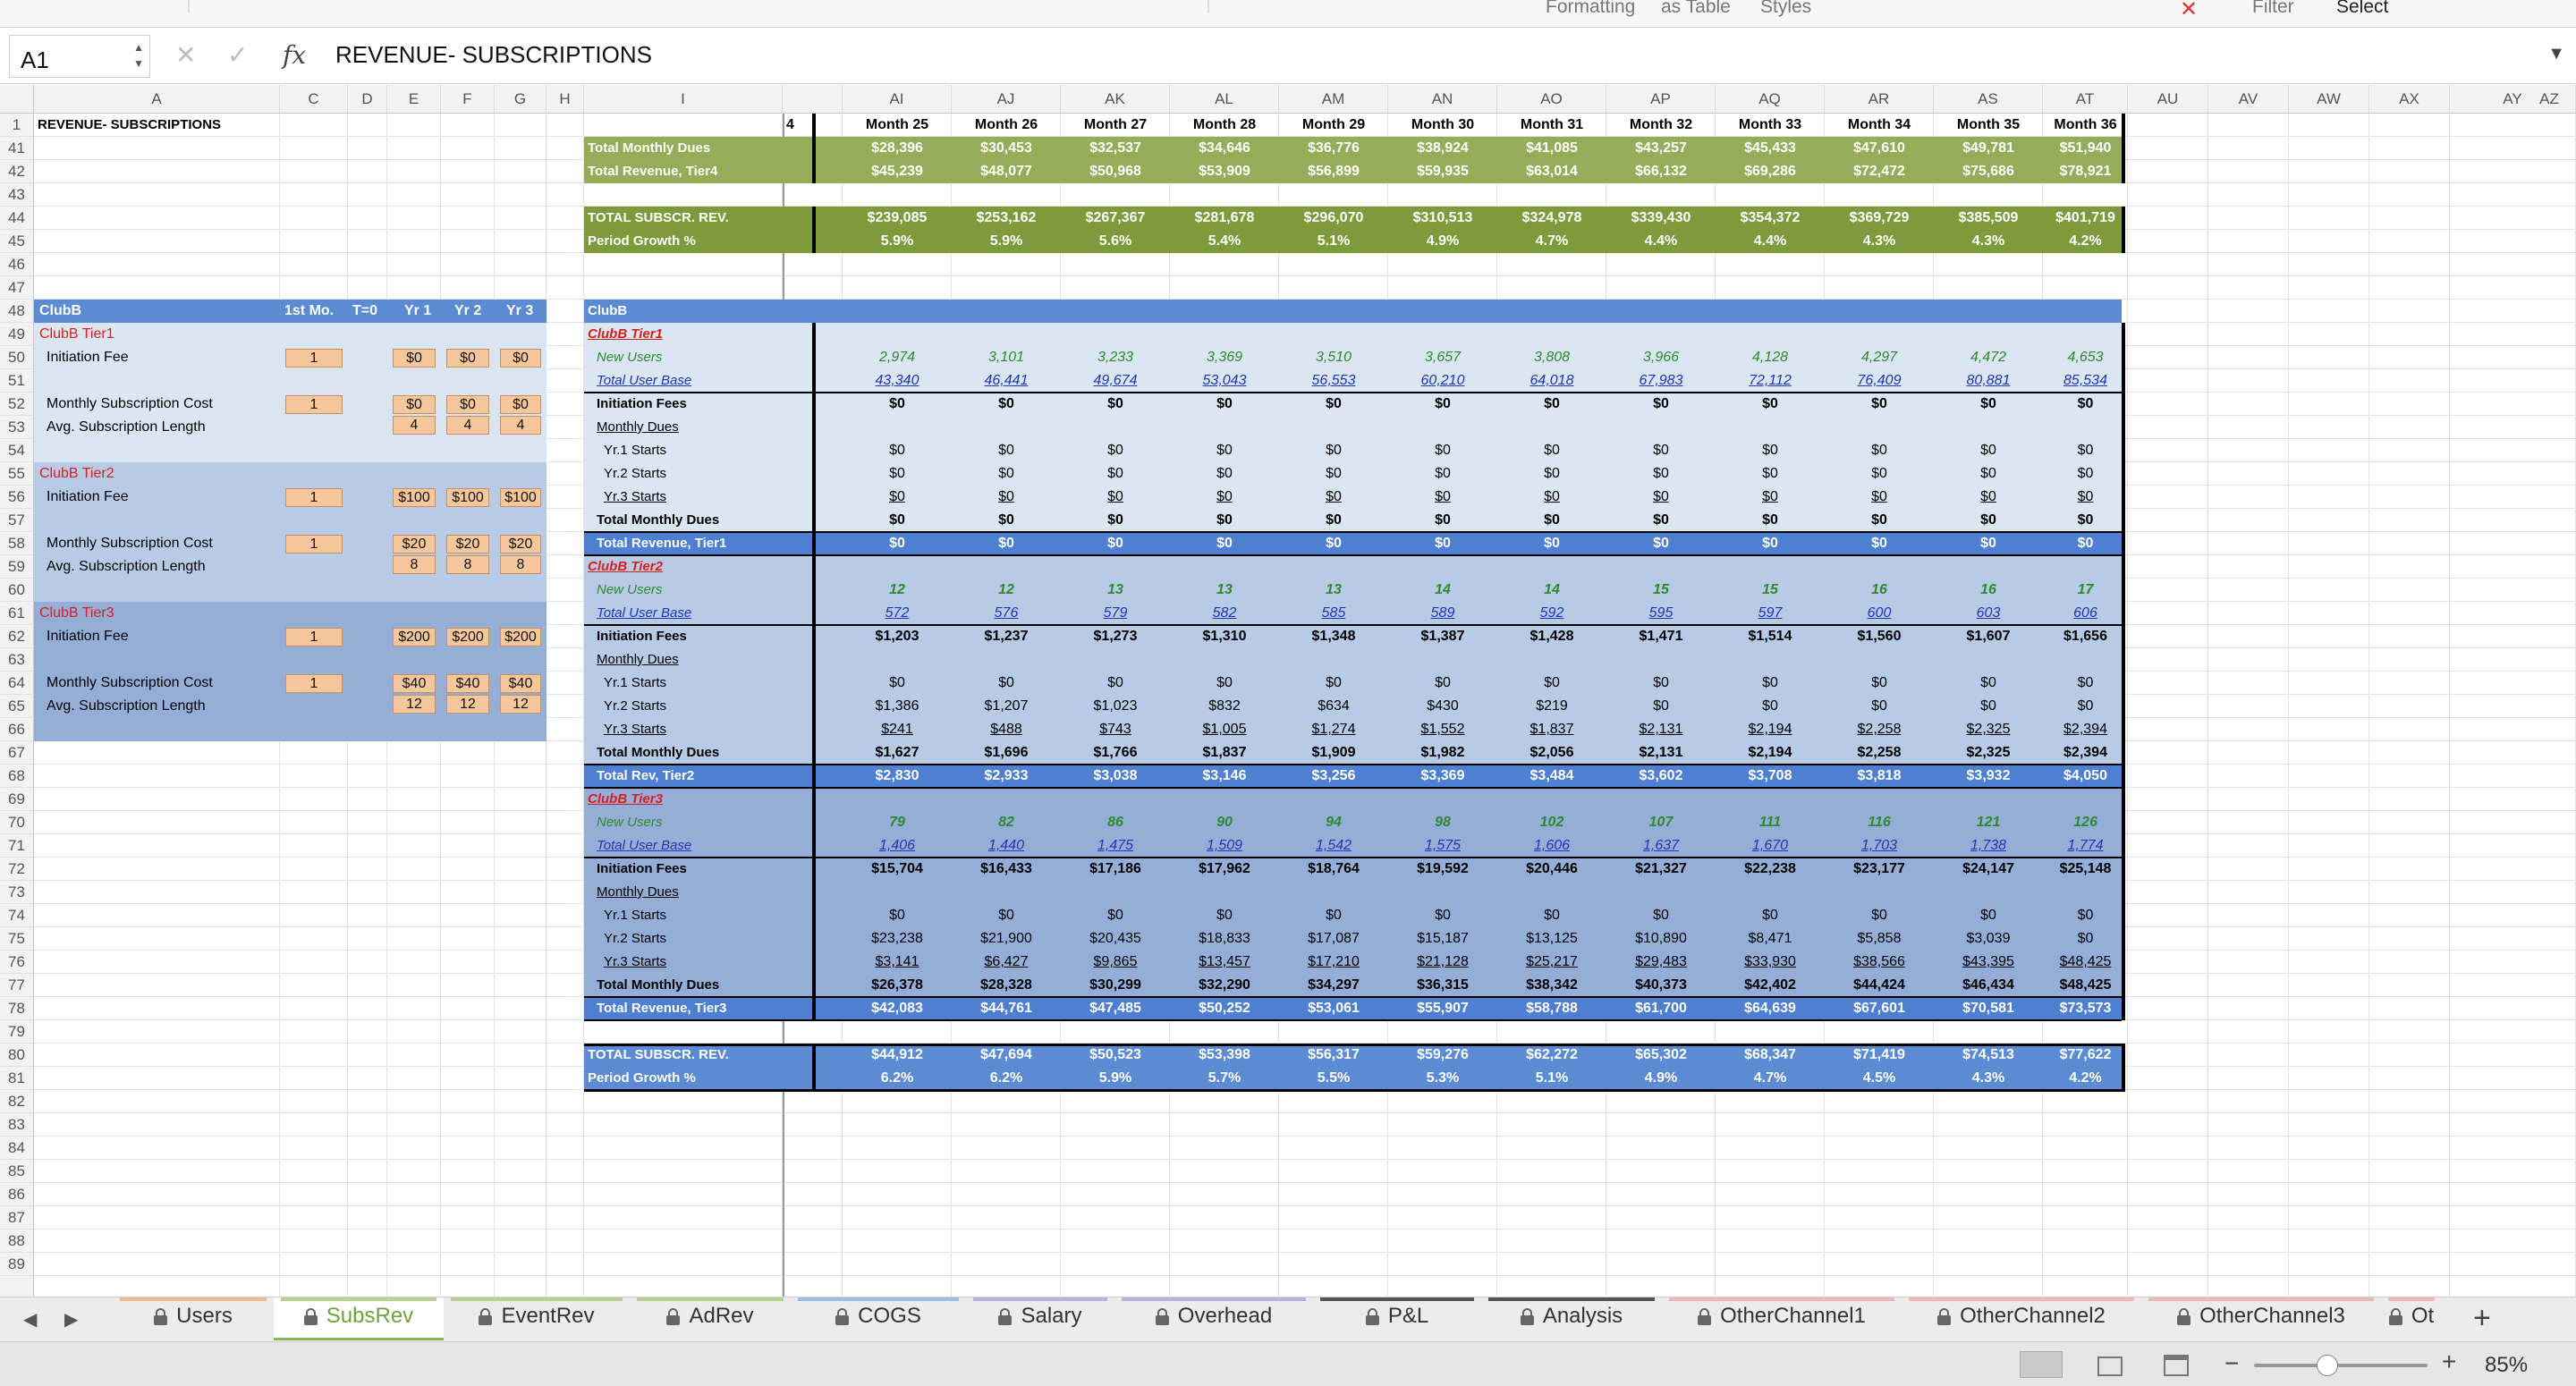 Image resolution: width=2576 pixels, height=1386 pixels. What do you see at coordinates (1006, 776) in the screenshot?
I see `value-cell: $2,933` at bounding box center [1006, 776].